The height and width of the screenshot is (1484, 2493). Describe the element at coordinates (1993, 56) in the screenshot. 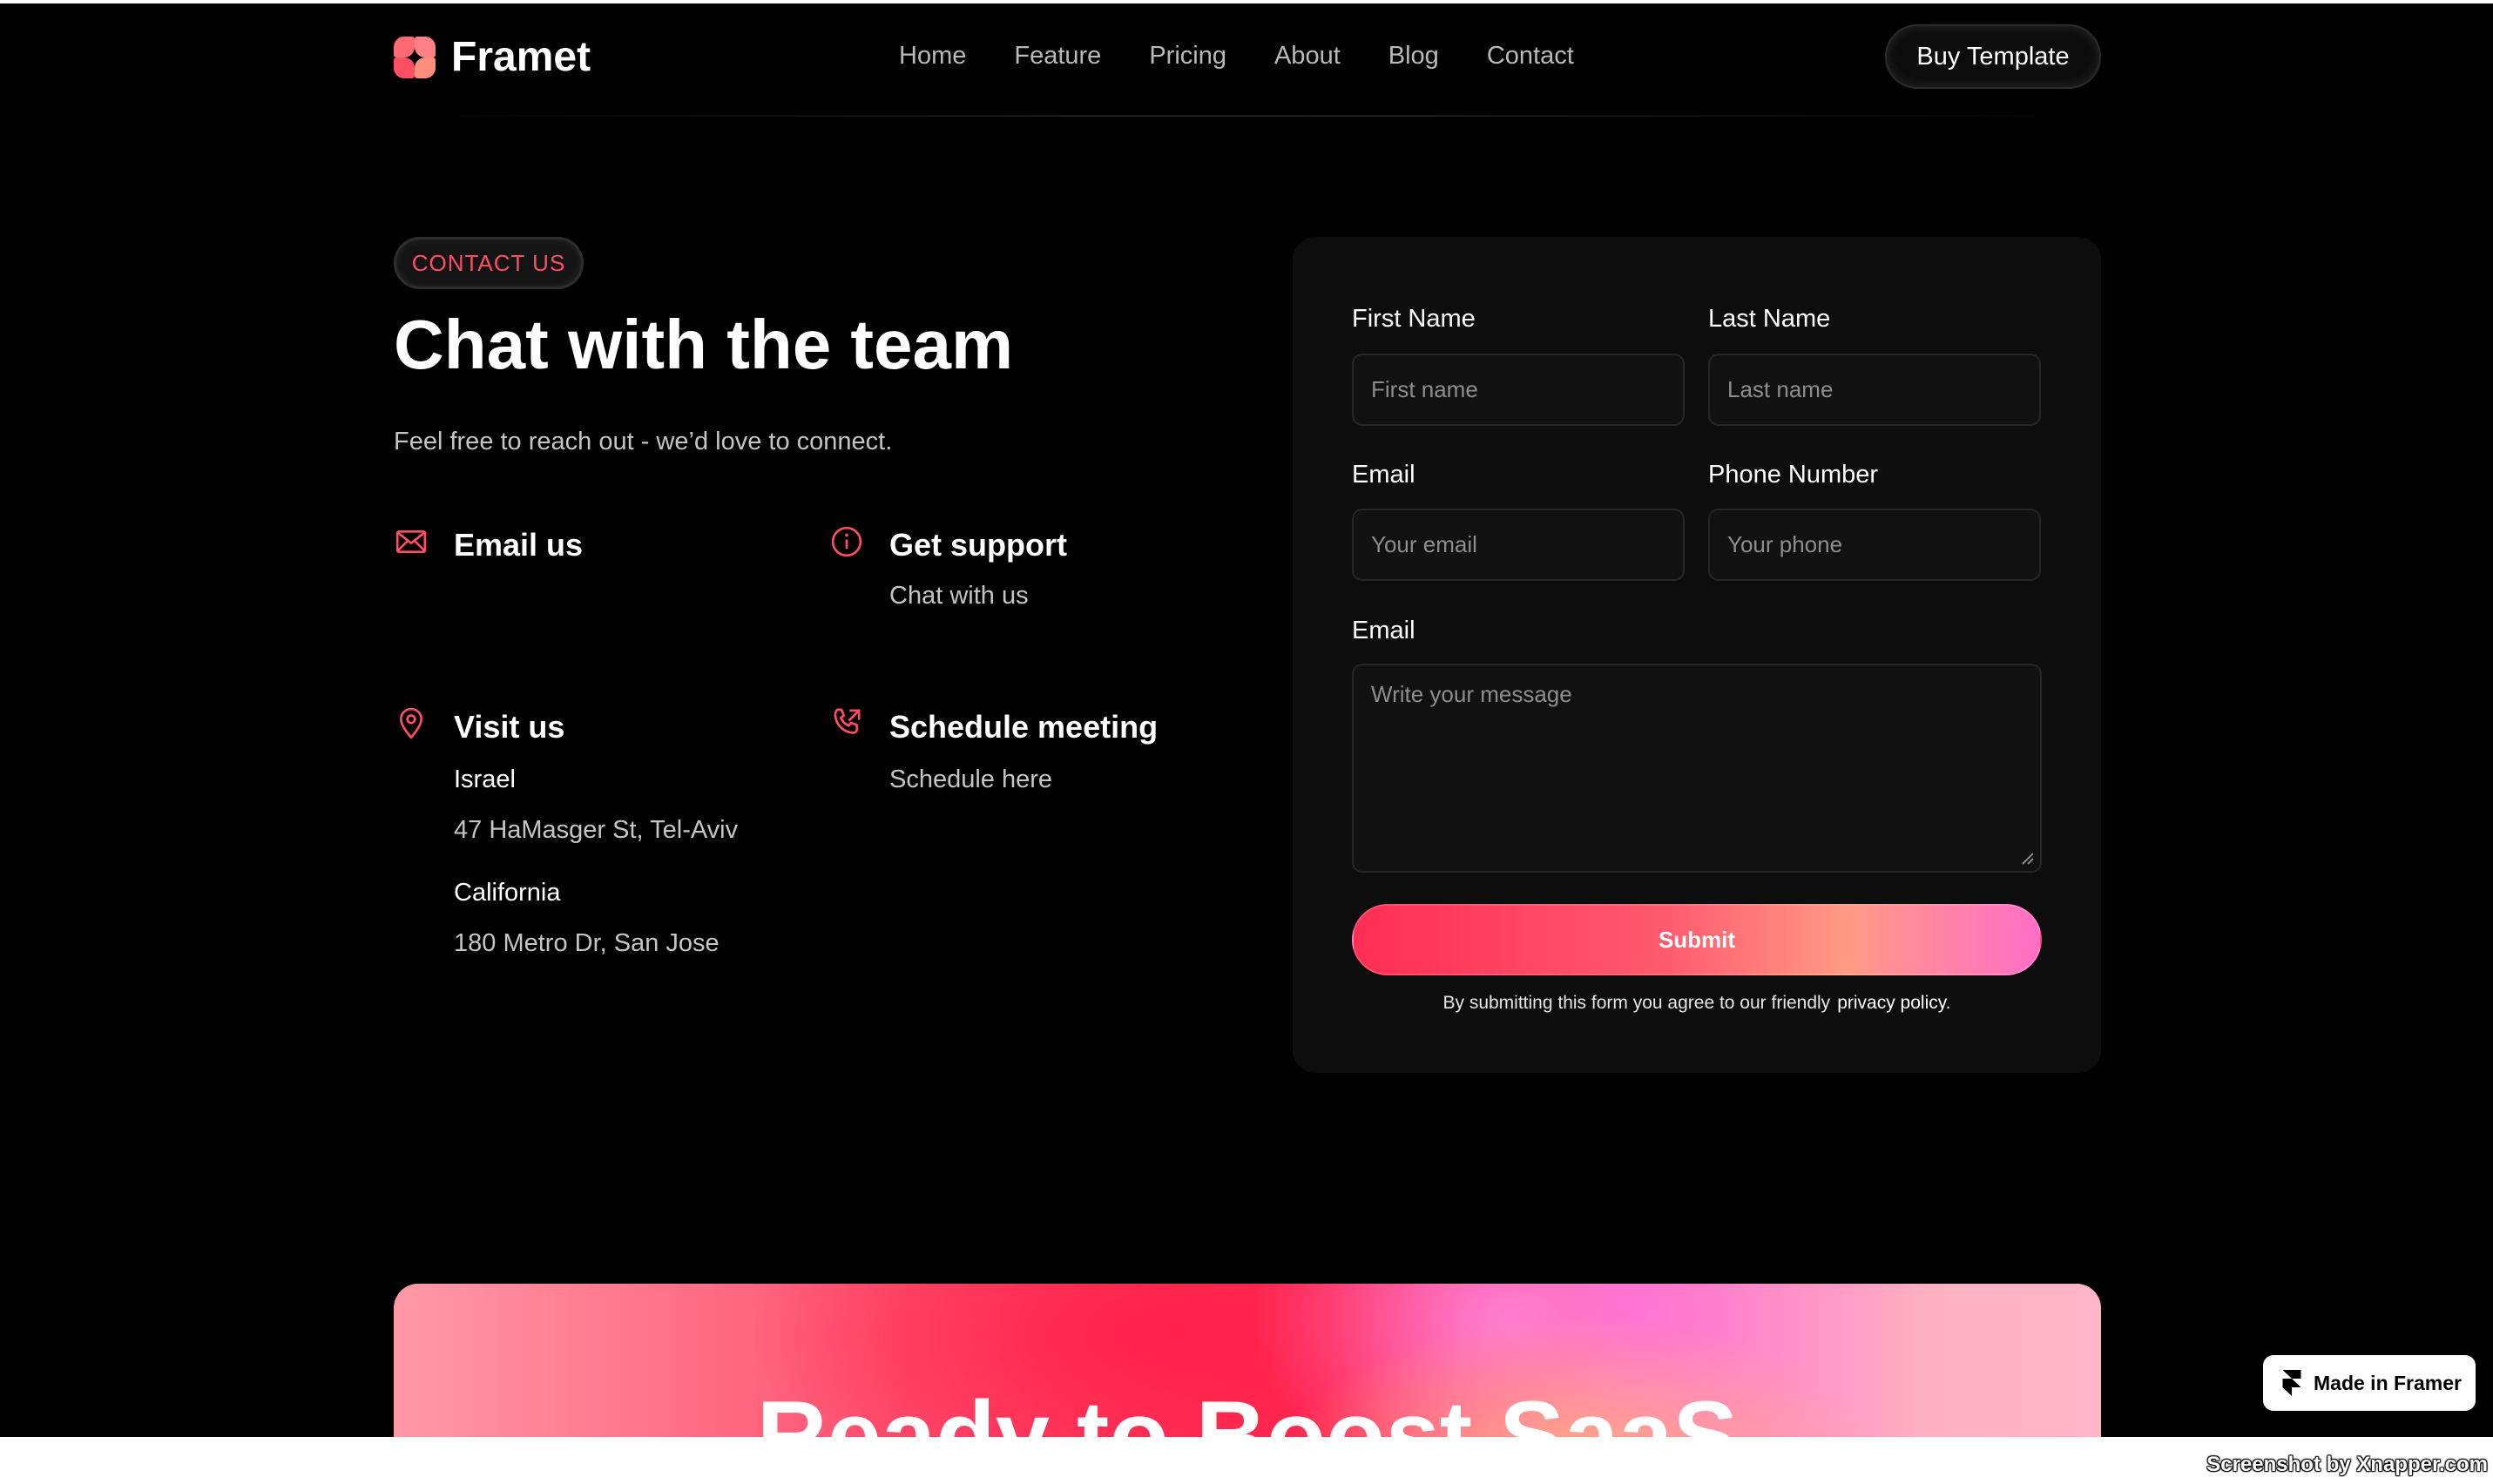

I see `buy-template-button: Buy Template` at that location.